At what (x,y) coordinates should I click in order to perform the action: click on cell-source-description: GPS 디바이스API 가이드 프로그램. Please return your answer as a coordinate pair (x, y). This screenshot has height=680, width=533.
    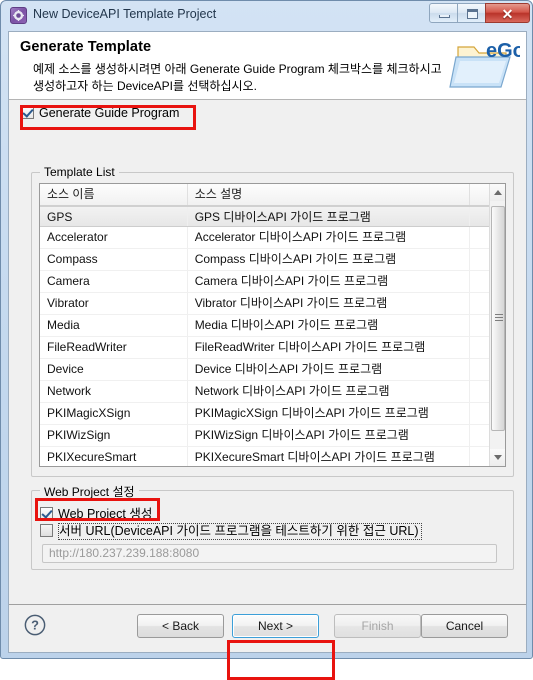
    Looking at the image, I should click on (329, 216).